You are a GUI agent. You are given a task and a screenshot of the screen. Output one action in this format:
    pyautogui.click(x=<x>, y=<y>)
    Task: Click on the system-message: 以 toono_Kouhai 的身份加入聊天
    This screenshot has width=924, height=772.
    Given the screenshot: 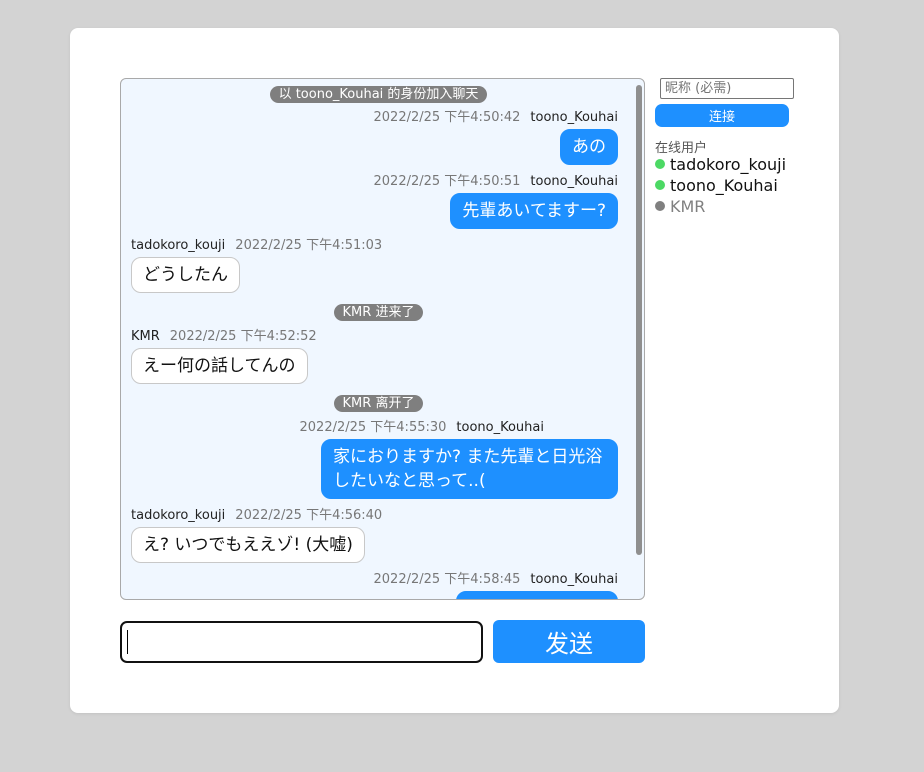 What is the action you would take?
    pyautogui.click(x=378, y=93)
    